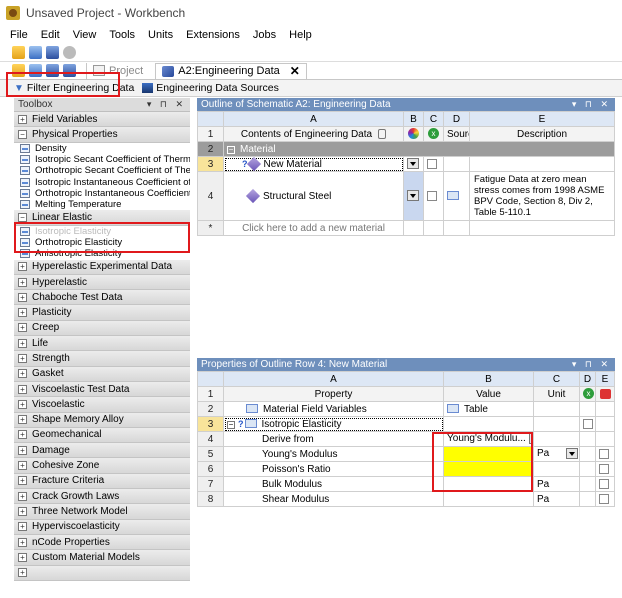  What do you see at coordinates (102, 451) in the screenshot?
I see `category-item: + Damage` at bounding box center [102, 451].